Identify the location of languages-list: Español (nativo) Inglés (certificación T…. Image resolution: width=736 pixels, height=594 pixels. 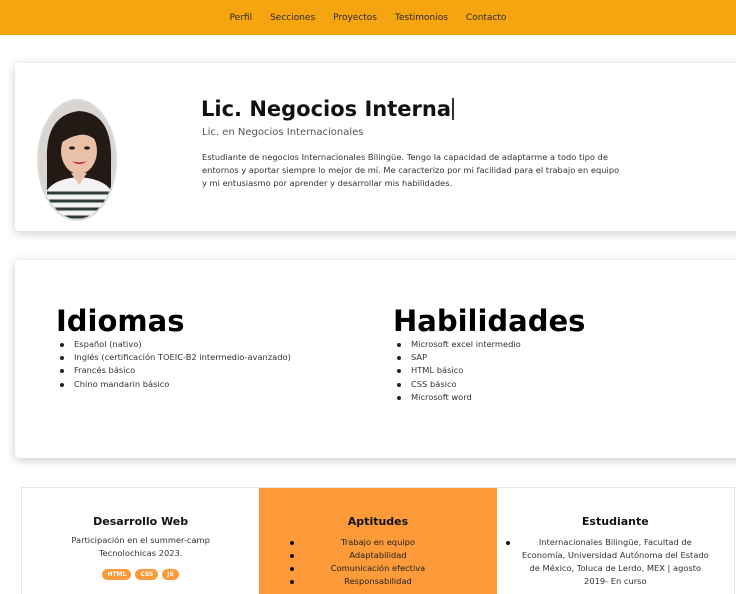
(173, 364).